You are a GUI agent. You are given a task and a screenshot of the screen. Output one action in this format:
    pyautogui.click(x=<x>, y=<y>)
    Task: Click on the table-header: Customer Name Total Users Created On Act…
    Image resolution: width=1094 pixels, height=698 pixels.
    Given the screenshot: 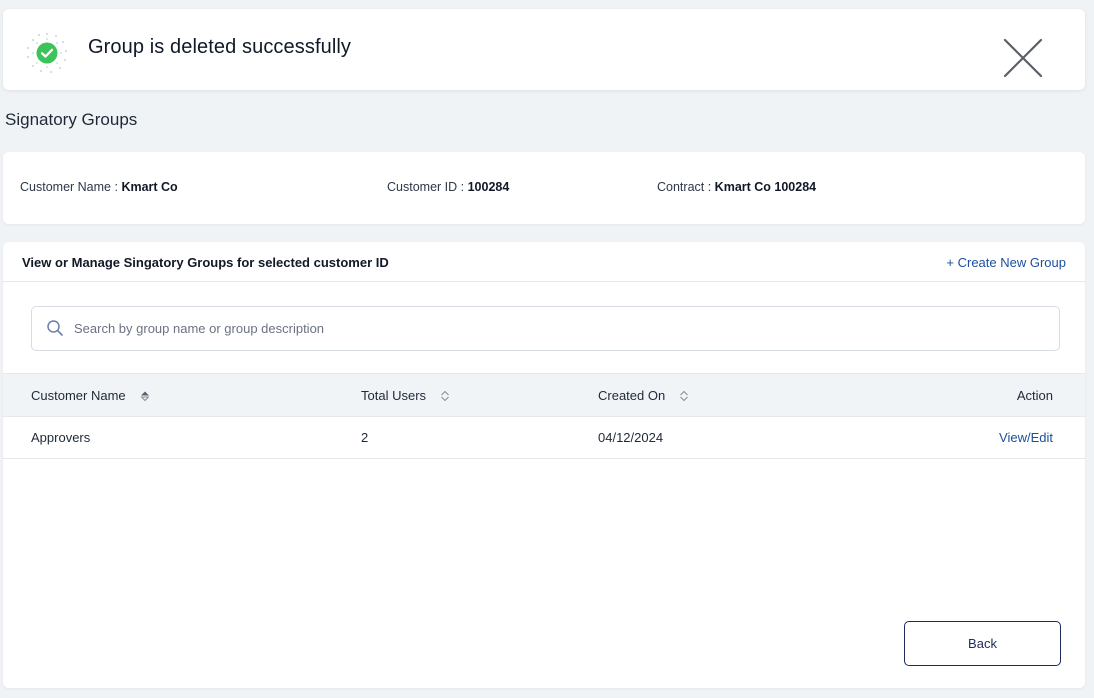 What is the action you would take?
    pyautogui.click(x=544, y=395)
    